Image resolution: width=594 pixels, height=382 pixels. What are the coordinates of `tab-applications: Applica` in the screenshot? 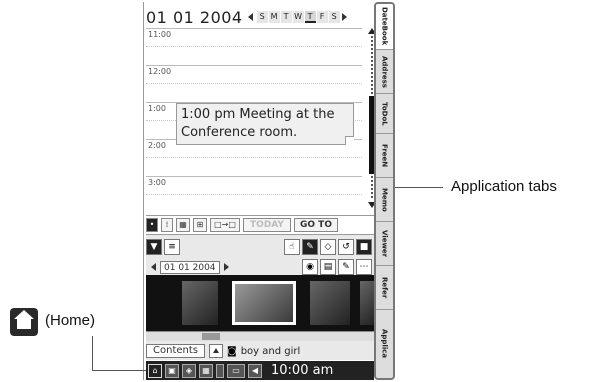 It's located at (384, 344).